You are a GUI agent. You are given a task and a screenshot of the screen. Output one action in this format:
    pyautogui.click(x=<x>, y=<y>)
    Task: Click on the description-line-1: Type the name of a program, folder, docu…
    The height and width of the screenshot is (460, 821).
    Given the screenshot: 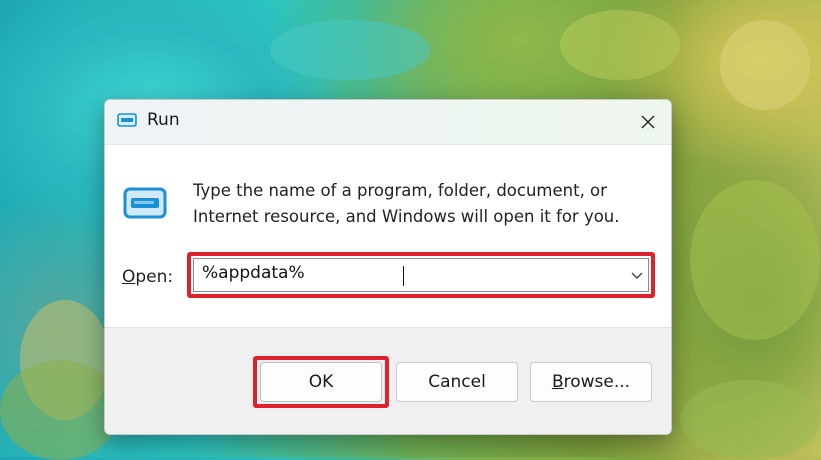 What is the action you would take?
    pyautogui.click(x=400, y=190)
    